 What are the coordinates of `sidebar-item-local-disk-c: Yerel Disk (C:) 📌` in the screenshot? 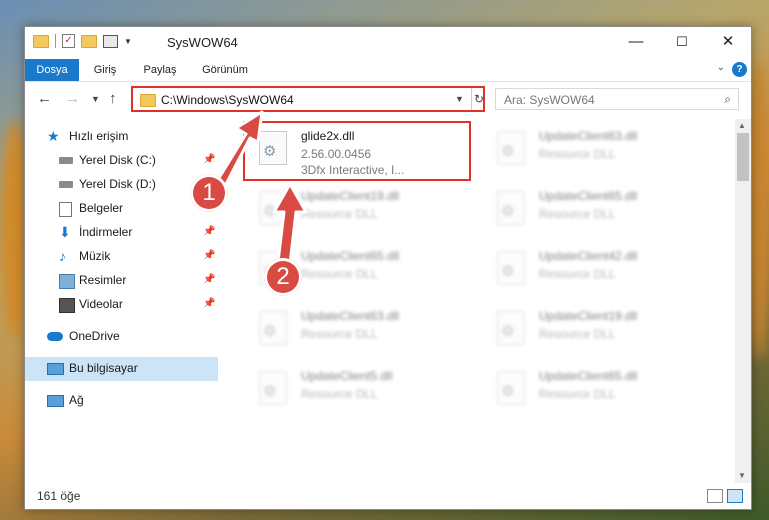 It's located at (121, 161).